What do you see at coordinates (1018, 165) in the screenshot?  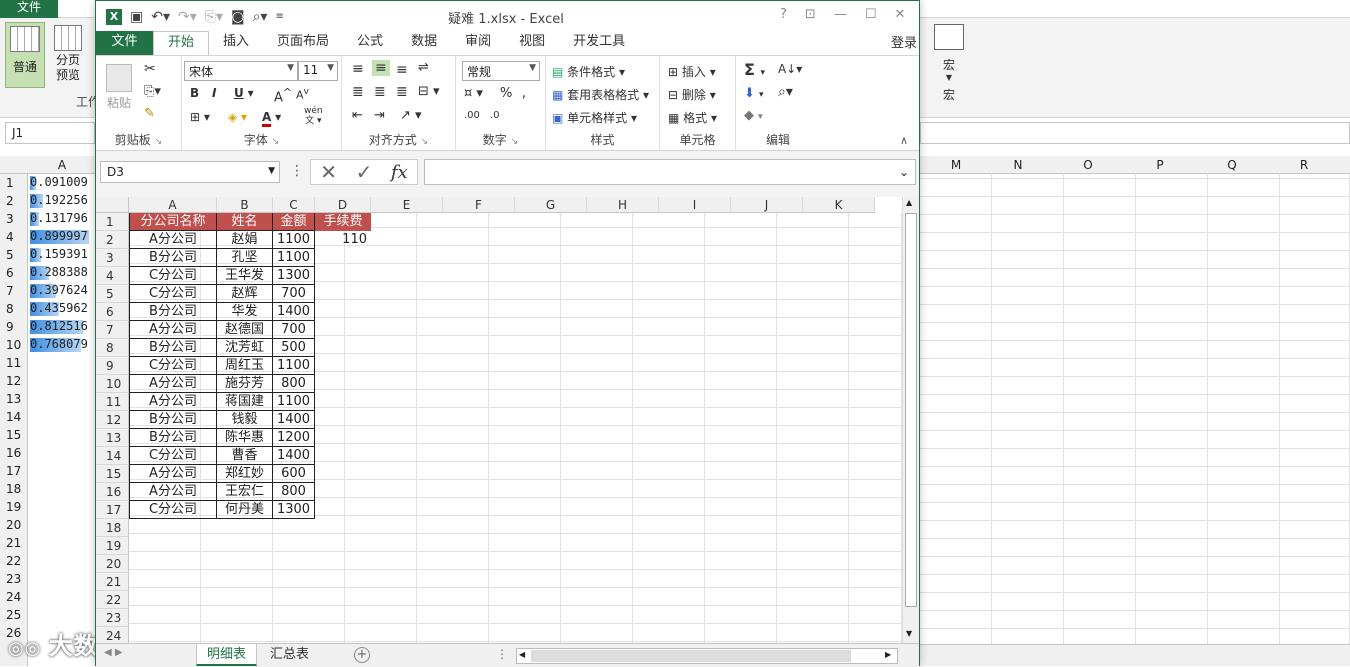 I see `background-col-n: N` at bounding box center [1018, 165].